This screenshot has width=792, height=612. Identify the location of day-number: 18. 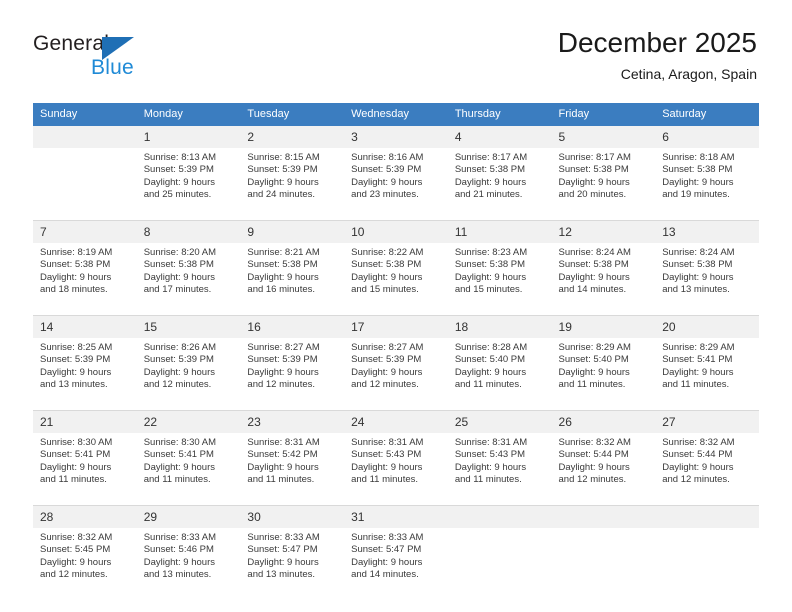
(499, 326).